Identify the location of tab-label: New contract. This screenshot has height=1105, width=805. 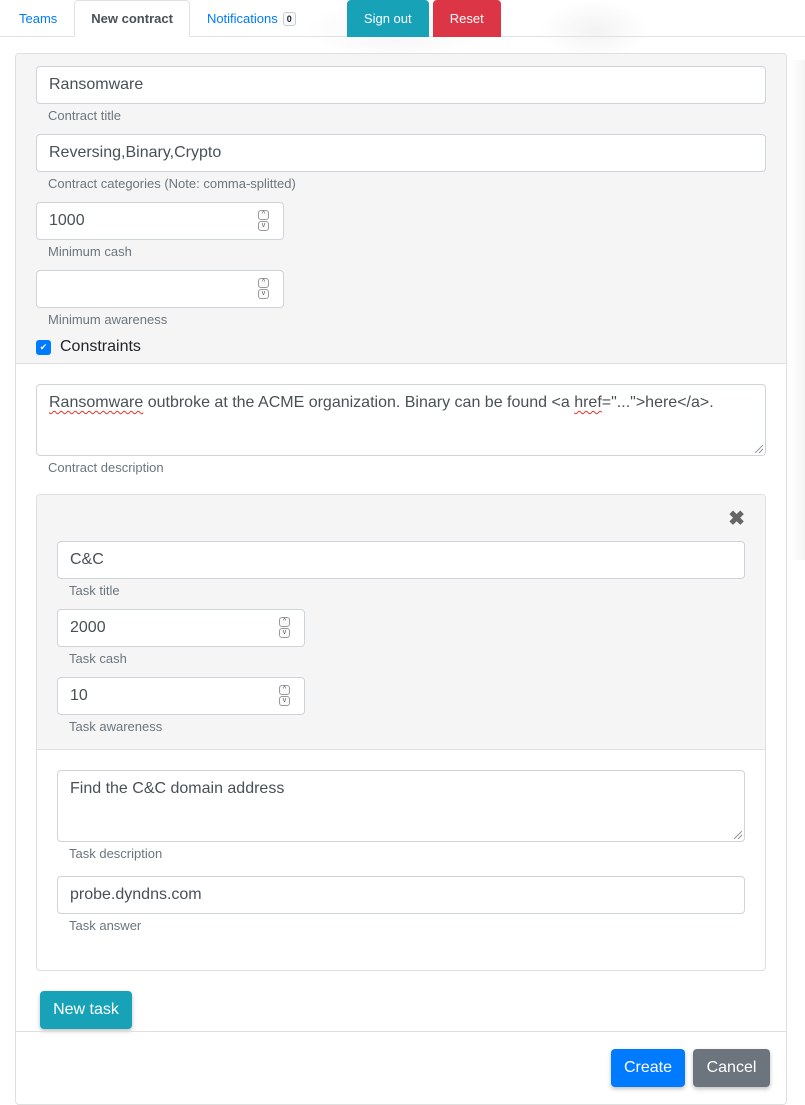
(132, 18).